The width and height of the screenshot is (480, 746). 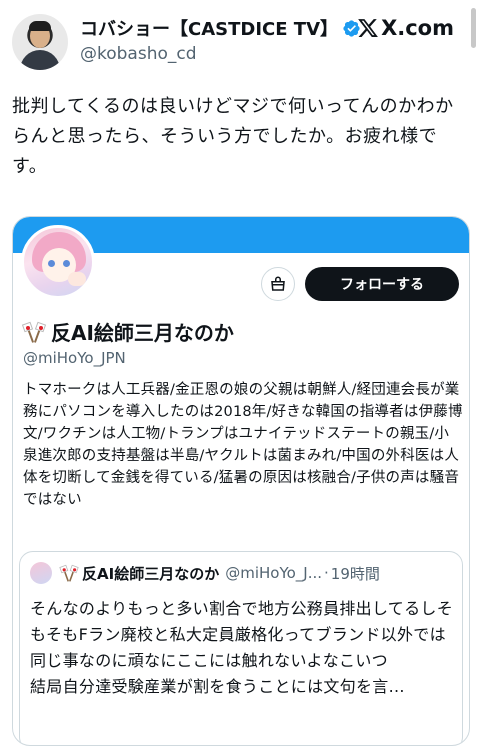 I want to click on quoted-avatar, so click(x=41, y=573).